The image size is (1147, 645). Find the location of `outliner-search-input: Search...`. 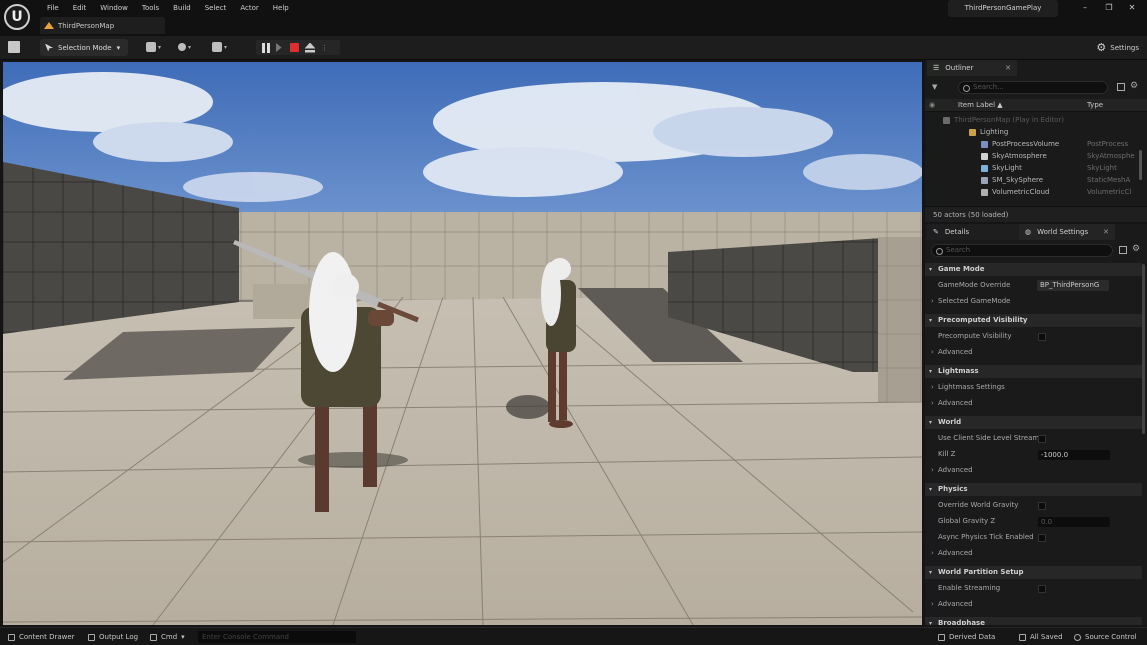

outliner-search-input: Search... is located at coordinates (1033, 87).